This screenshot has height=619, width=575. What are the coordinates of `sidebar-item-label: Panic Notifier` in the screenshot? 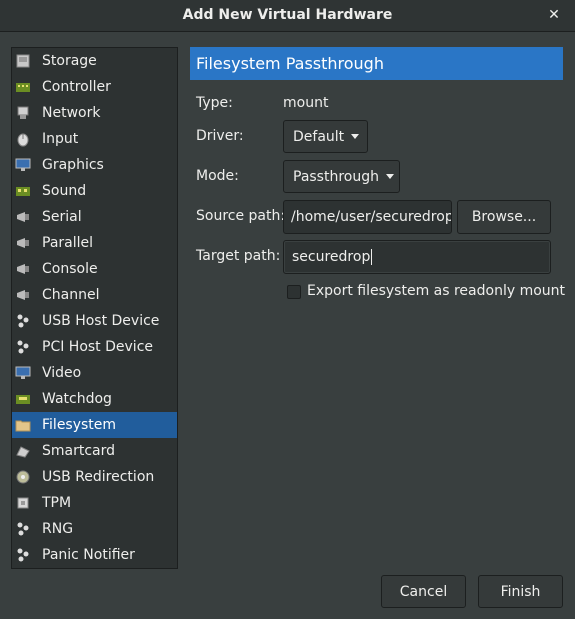 It's located at (88, 555).